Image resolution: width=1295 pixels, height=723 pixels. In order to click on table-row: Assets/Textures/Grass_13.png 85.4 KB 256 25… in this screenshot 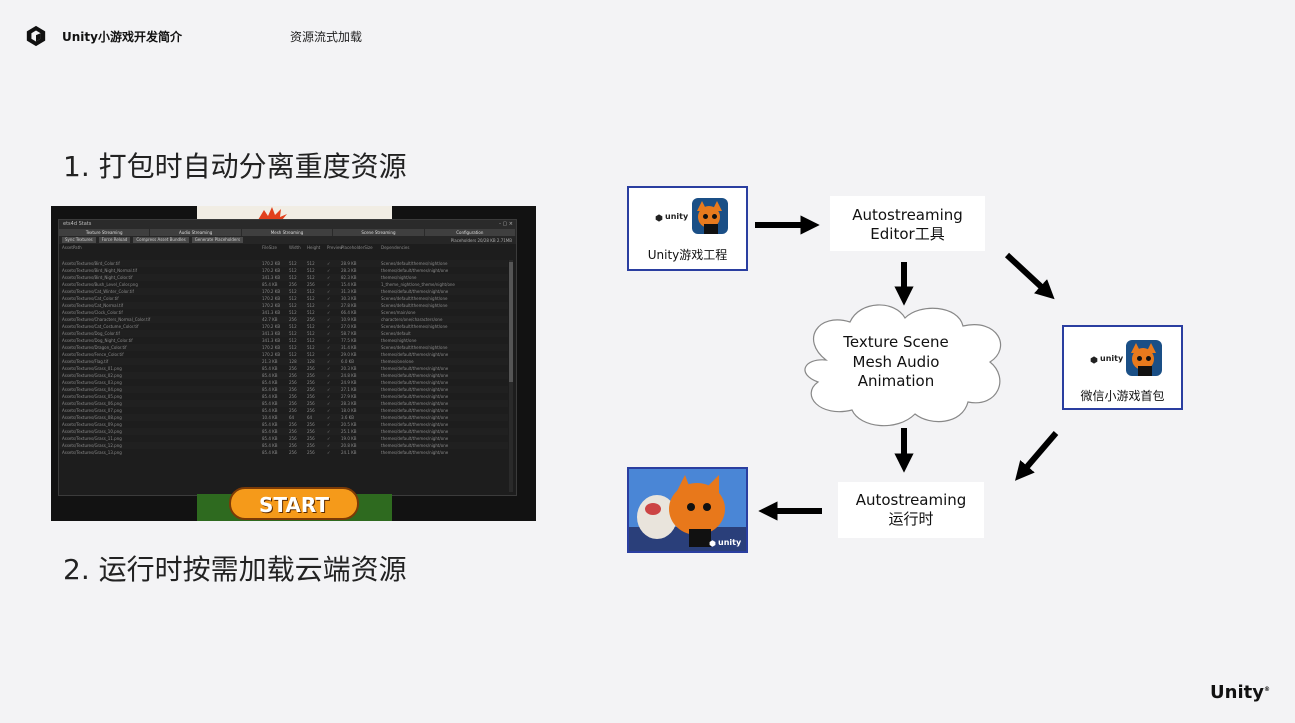, I will do `click(283, 452)`.